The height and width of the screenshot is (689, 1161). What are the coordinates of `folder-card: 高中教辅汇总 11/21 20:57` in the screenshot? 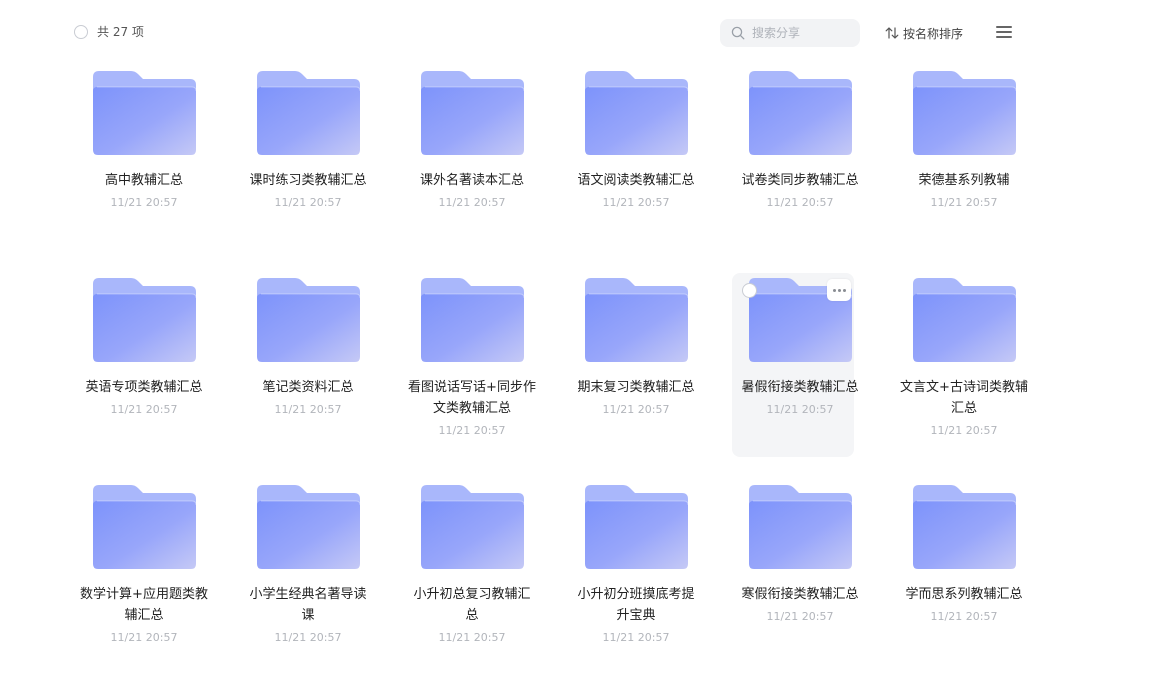 It's located at (144, 171).